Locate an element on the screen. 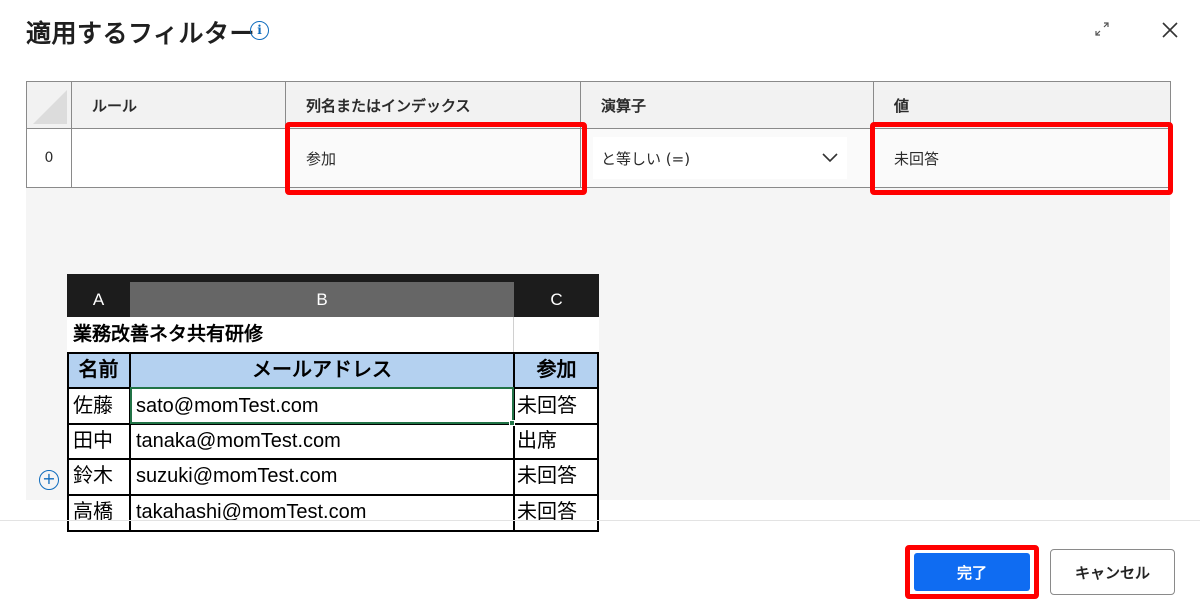  sheet-cell: 高橋 is located at coordinates (93, 512).